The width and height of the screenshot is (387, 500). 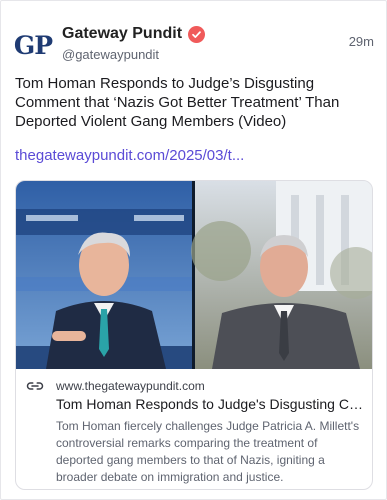 I want to click on avatar: GP, so click(x=33, y=45).